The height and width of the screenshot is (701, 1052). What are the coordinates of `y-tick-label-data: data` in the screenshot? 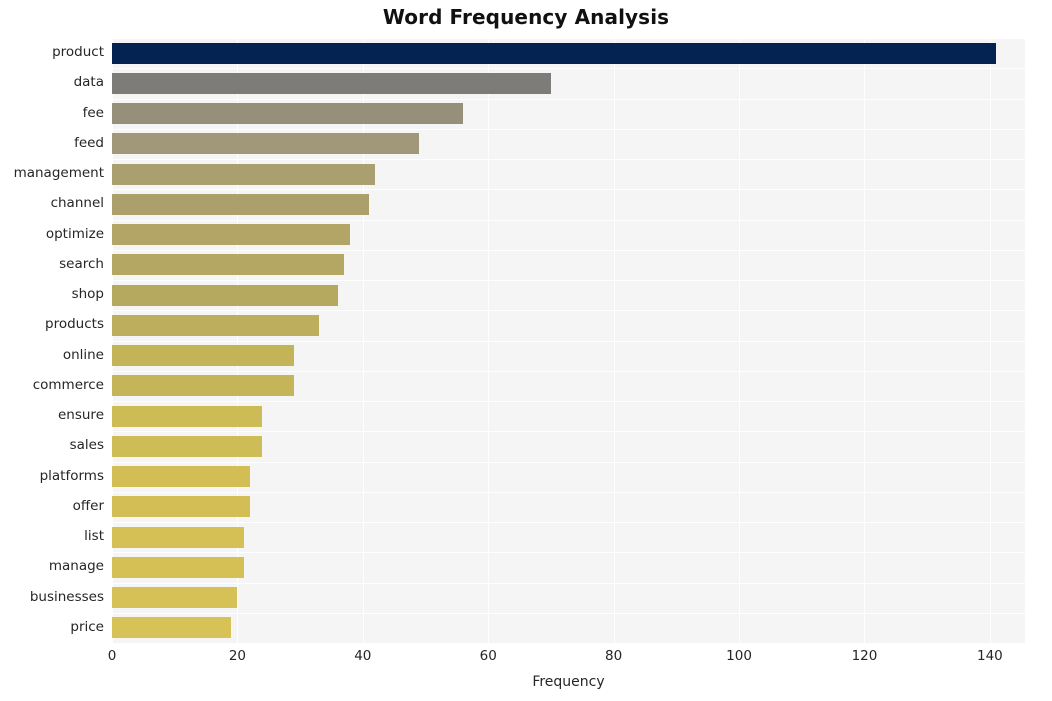 It's located at (88, 82).